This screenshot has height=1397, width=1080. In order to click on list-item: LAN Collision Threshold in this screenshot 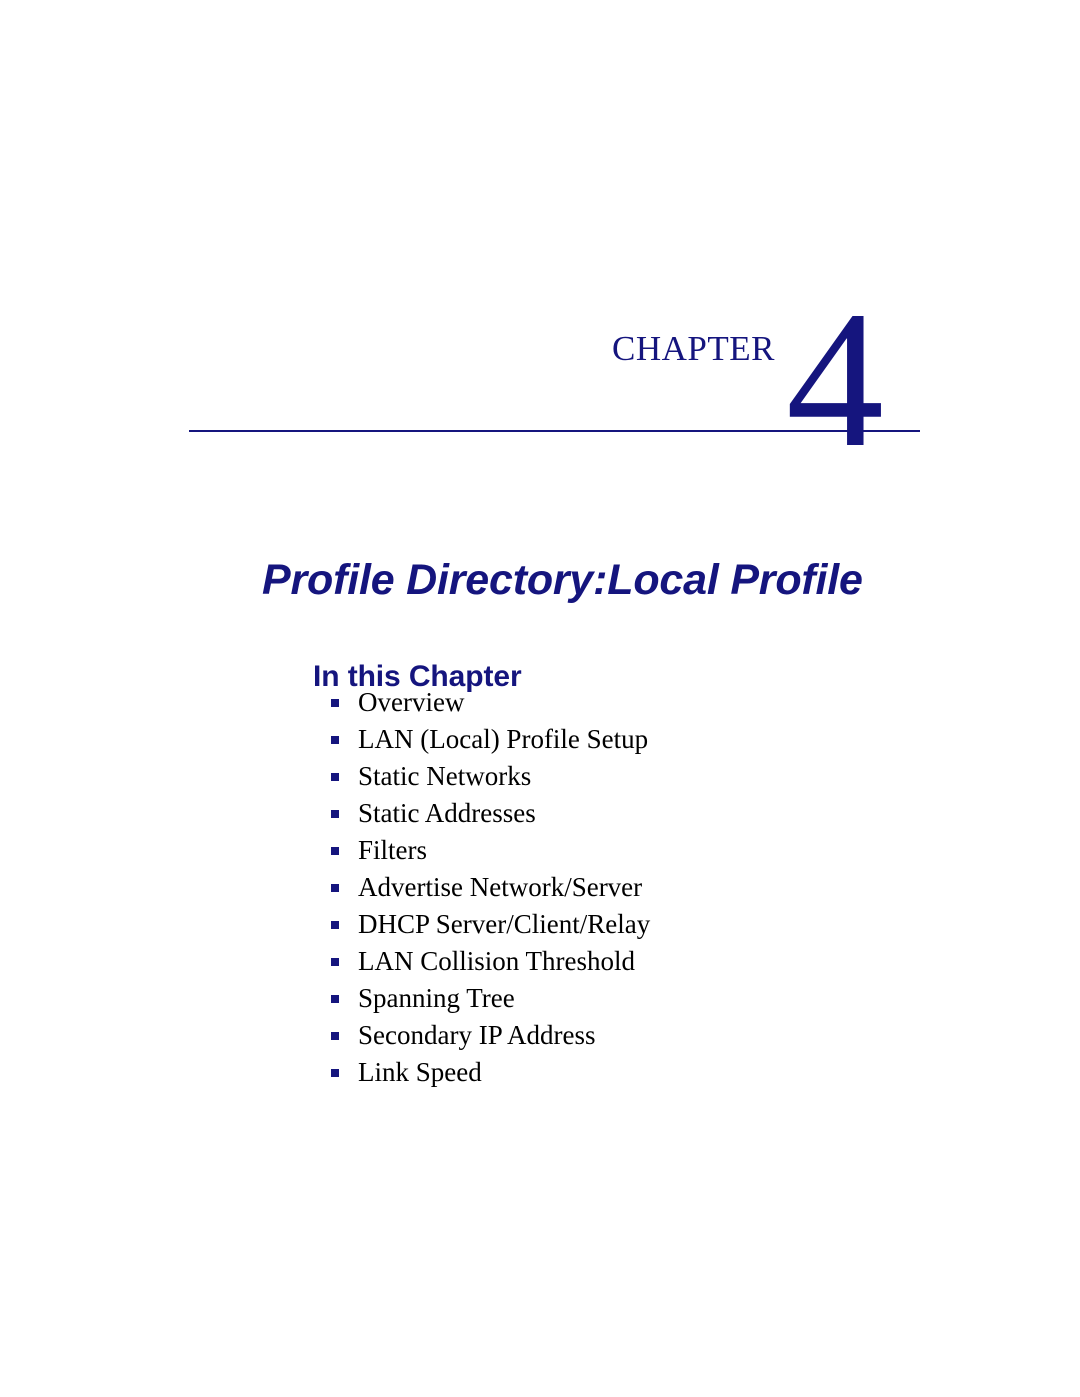, I will do `click(490, 961)`.